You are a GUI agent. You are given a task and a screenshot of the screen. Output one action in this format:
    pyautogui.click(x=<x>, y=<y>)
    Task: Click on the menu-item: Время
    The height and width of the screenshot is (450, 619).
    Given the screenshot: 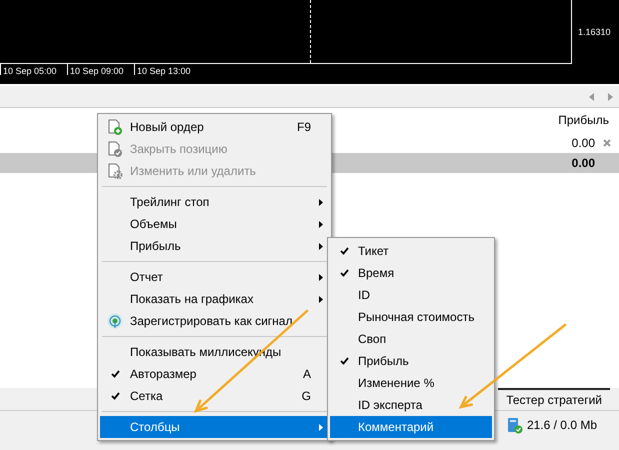 What is the action you would take?
    pyautogui.click(x=411, y=273)
    